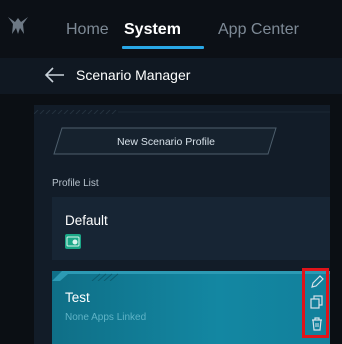 This screenshot has height=344, width=342. What do you see at coordinates (317, 302) in the screenshot?
I see `duplicate-icon` at bounding box center [317, 302].